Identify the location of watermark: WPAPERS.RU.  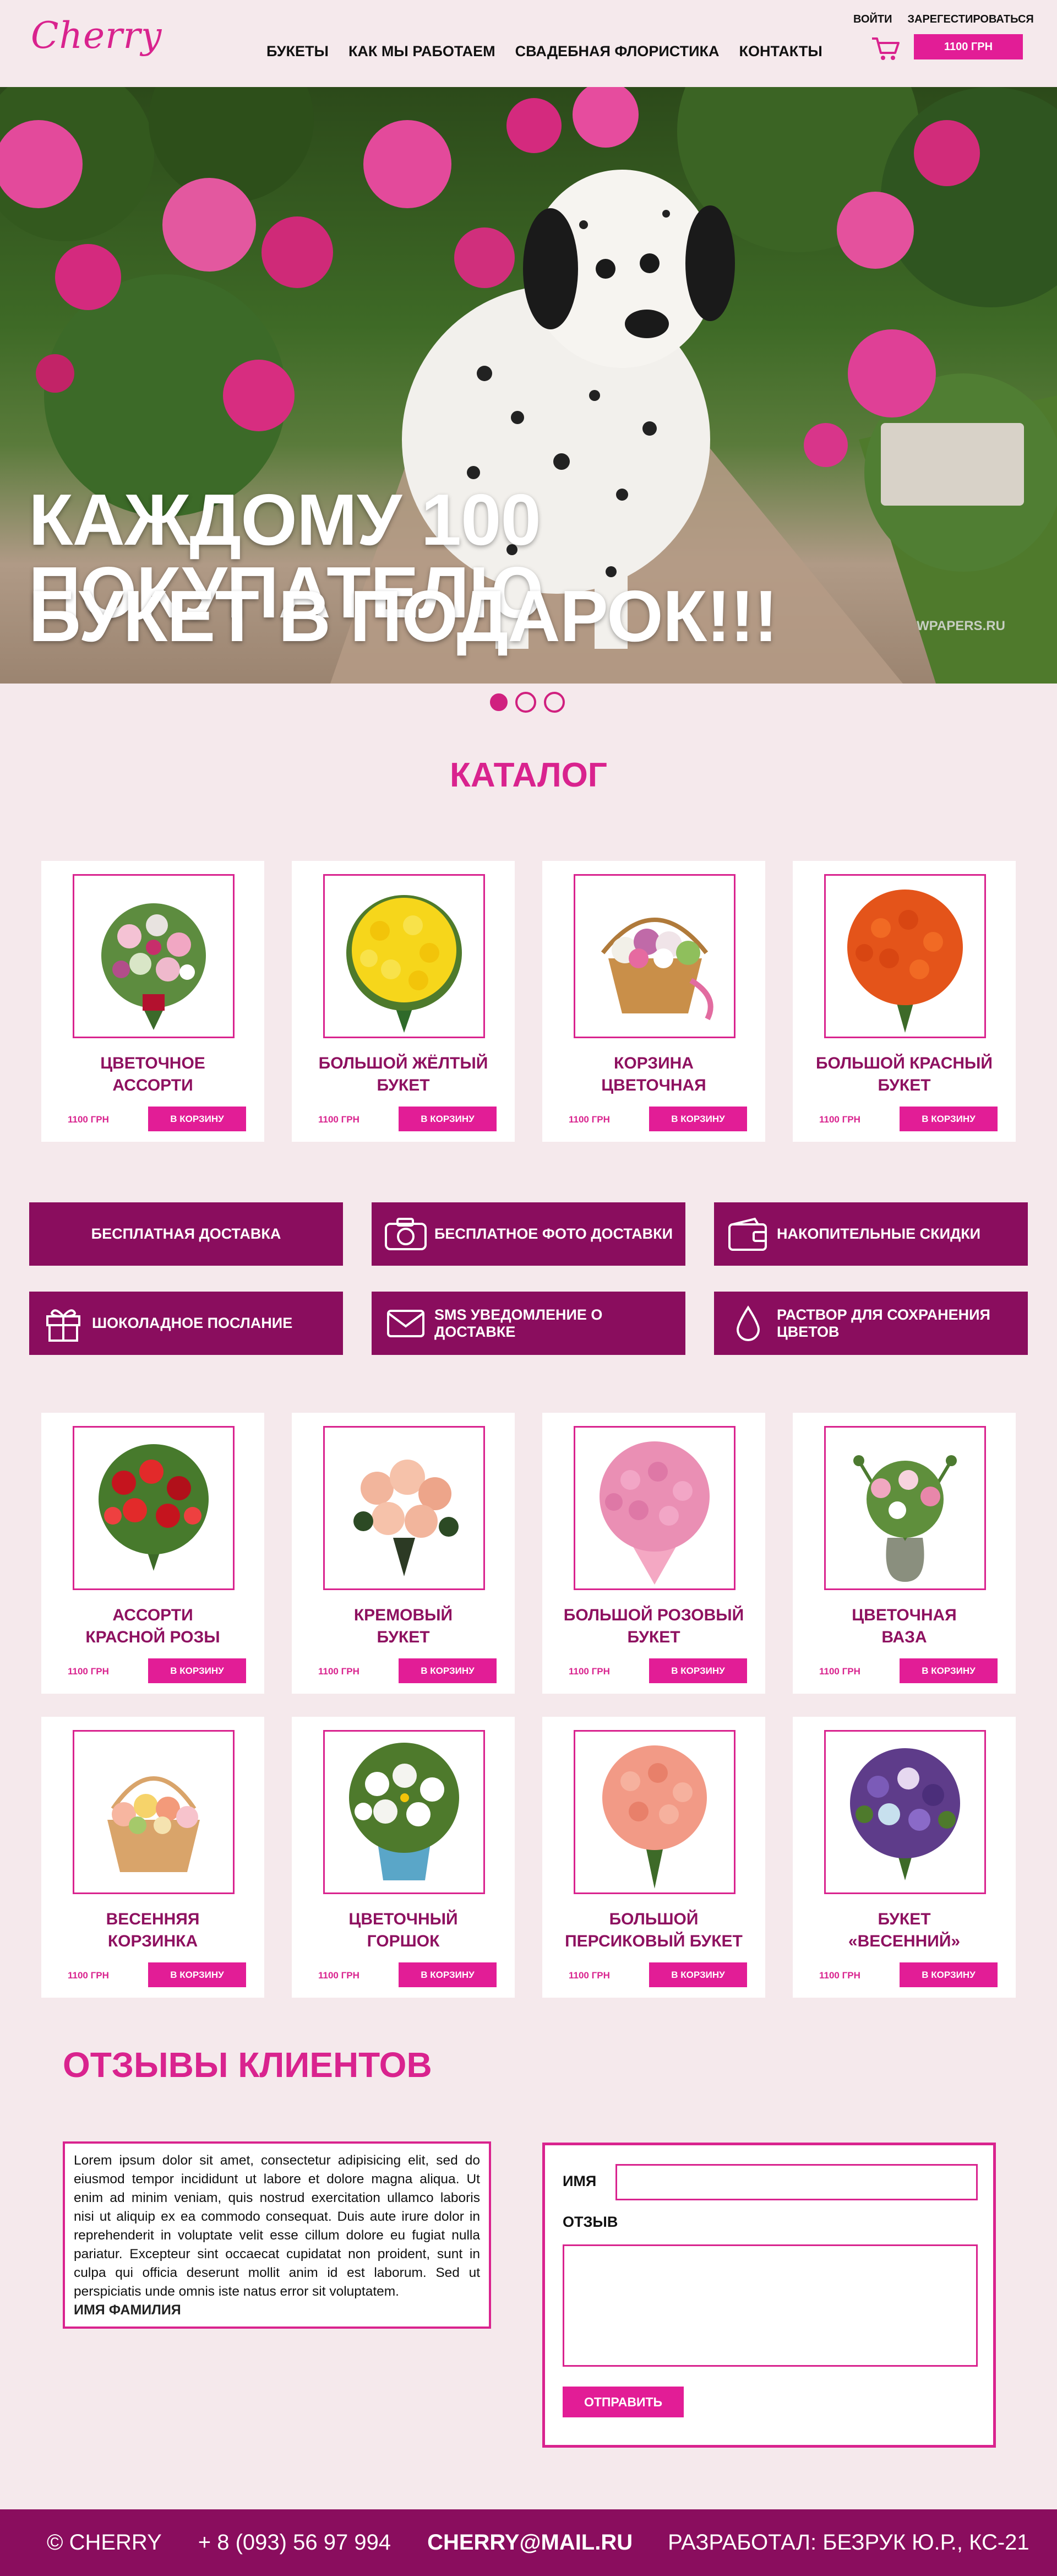
(961, 626).